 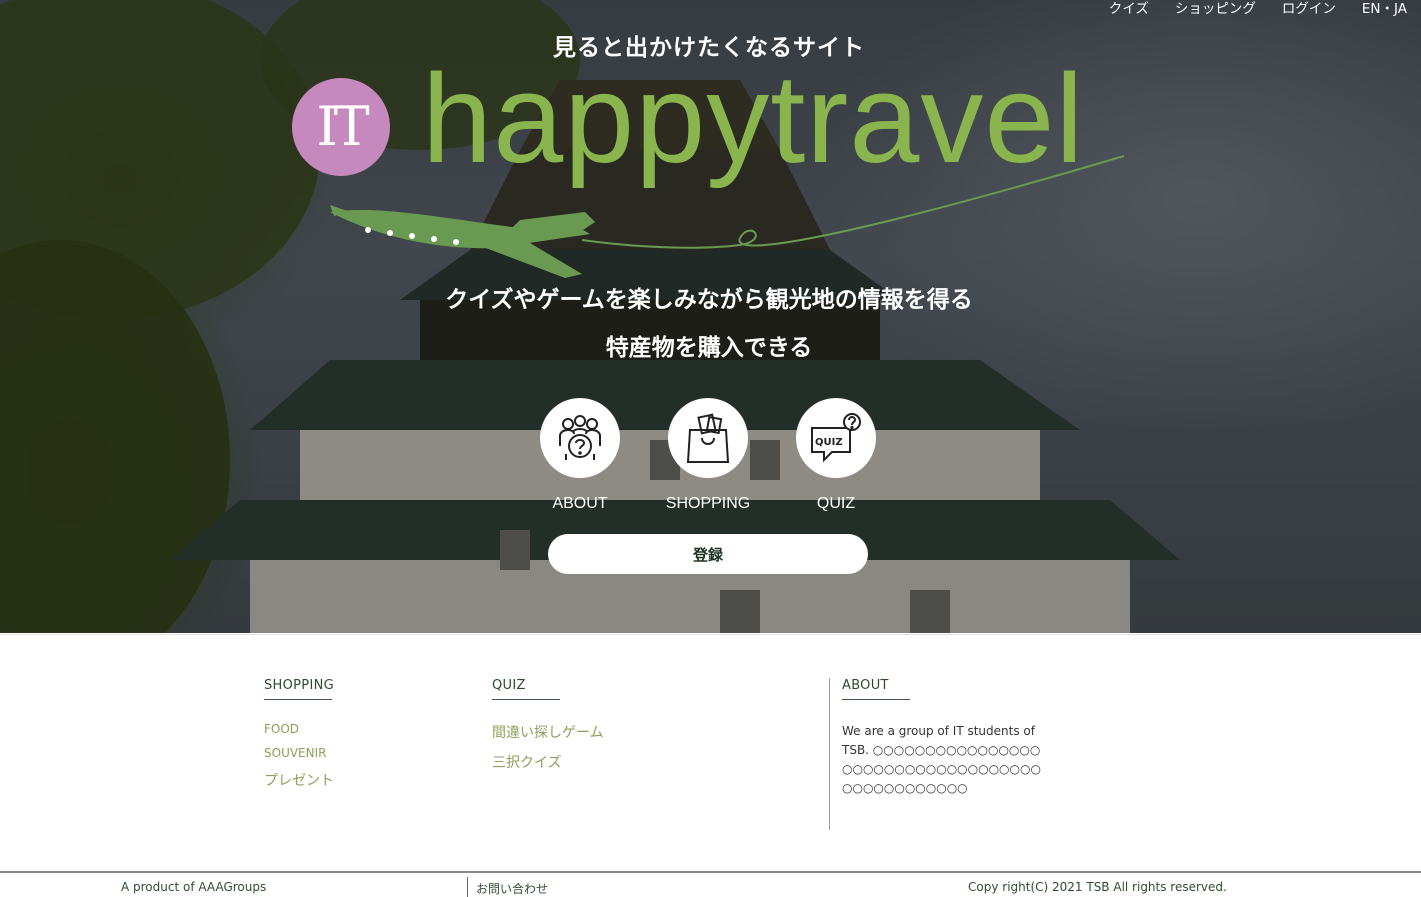 I want to click on bottom-separator, so click(x=467, y=887).